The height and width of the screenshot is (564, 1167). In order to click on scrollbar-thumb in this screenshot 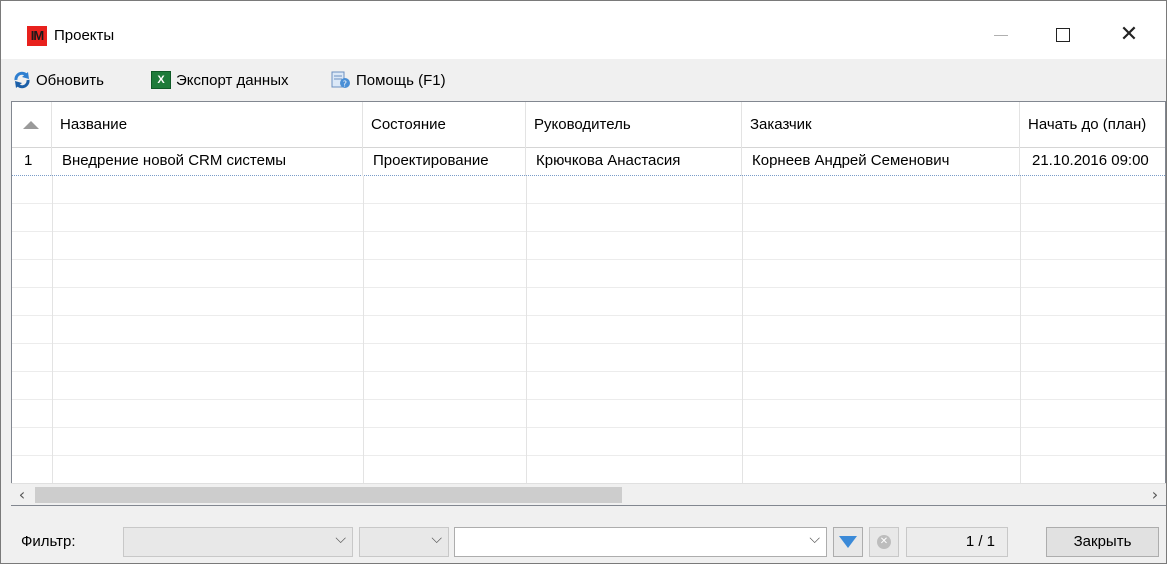, I will do `click(328, 495)`.